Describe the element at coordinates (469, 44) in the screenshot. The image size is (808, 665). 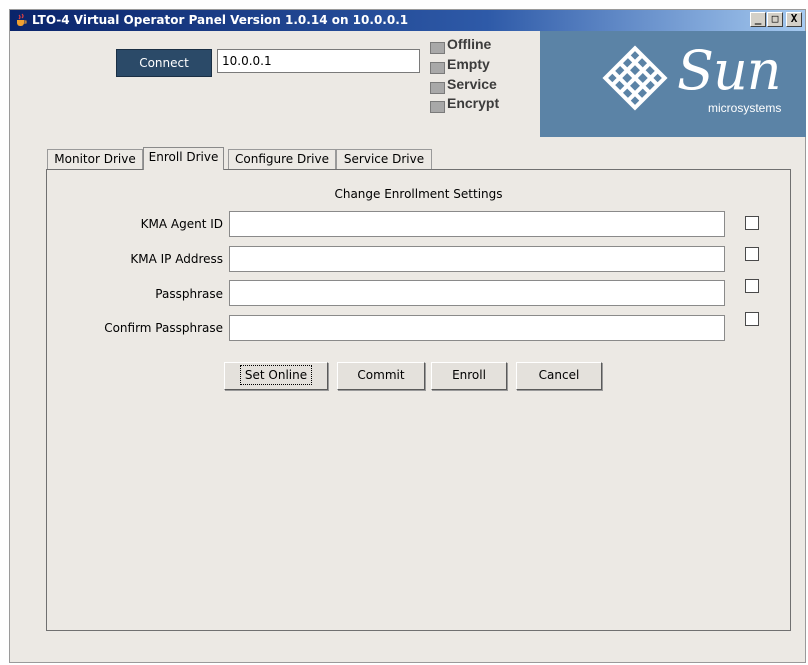
I see `status-label: Offline` at that location.